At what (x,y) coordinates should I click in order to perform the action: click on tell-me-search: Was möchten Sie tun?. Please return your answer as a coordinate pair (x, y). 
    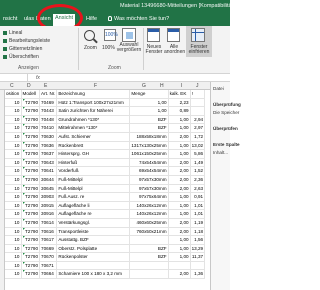
    Looking at the image, I should click on (138, 19).